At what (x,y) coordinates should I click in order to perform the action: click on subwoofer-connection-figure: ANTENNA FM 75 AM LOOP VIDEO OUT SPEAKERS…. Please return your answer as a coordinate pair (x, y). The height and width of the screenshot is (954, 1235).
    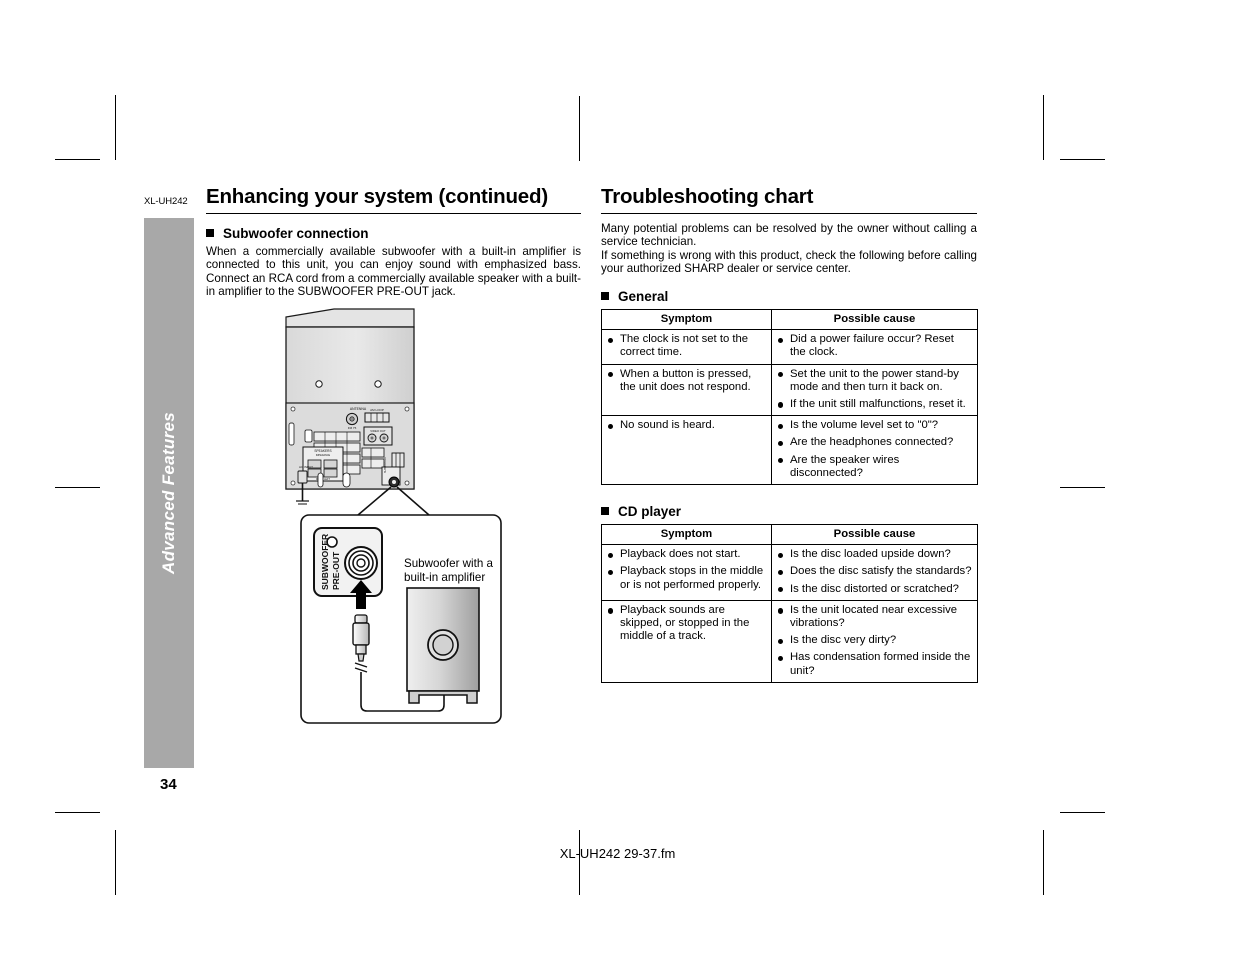
    Looking at the image, I should click on (393, 520).